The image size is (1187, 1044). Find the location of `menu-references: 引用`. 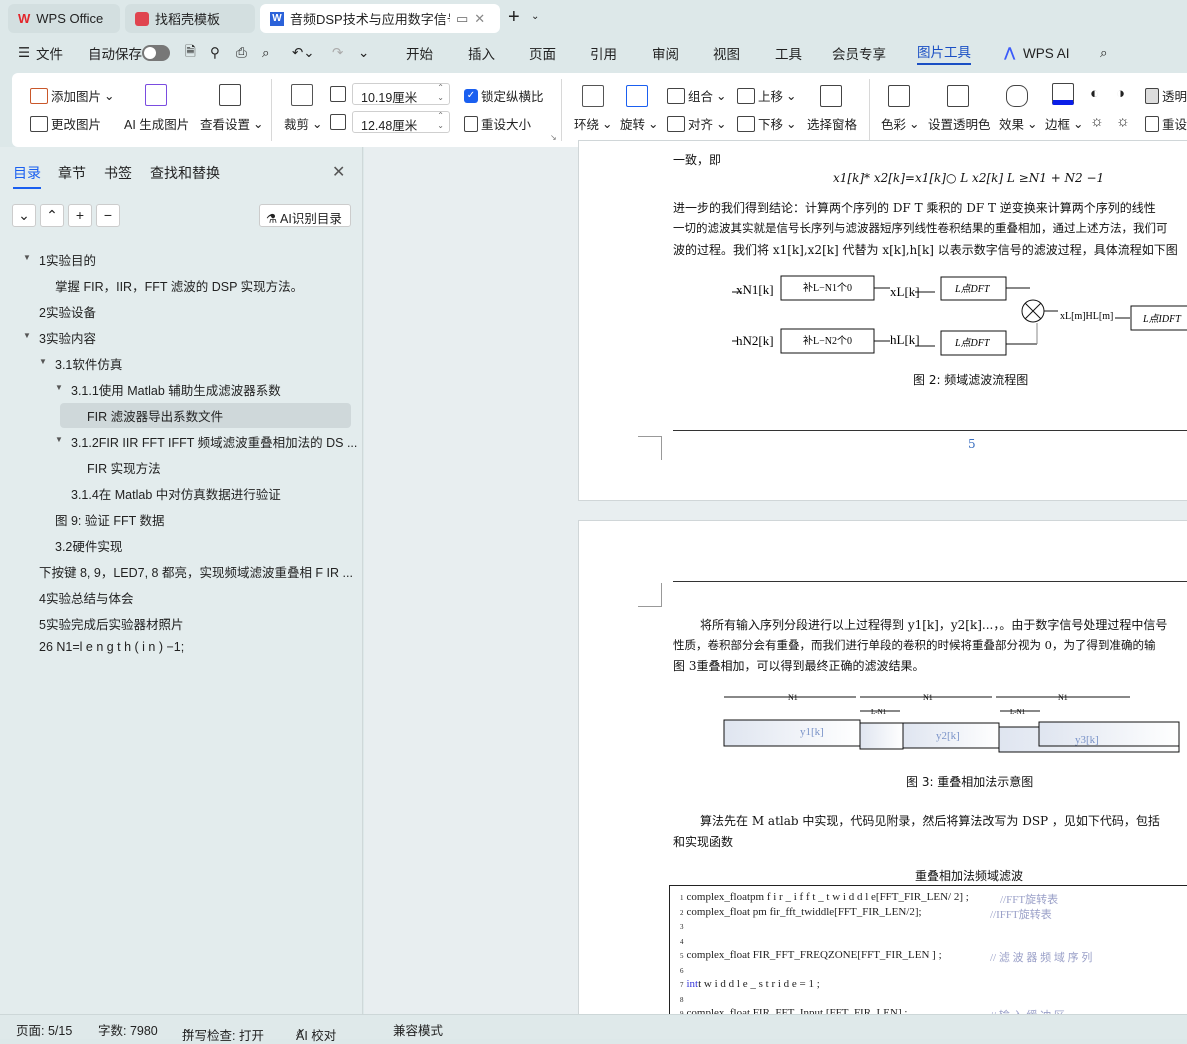

menu-references: 引用 is located at coordinates (603, 53).